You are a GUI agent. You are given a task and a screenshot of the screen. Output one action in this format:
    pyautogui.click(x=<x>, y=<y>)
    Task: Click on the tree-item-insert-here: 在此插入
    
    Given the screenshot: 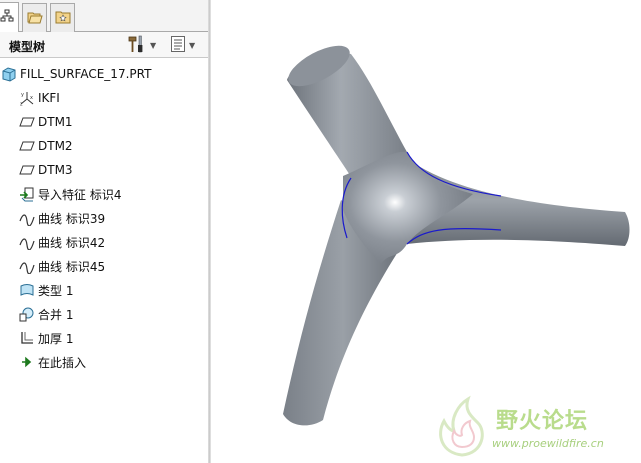 What is the action you would take?
    pyautogui.click(x=104, y=362)
    